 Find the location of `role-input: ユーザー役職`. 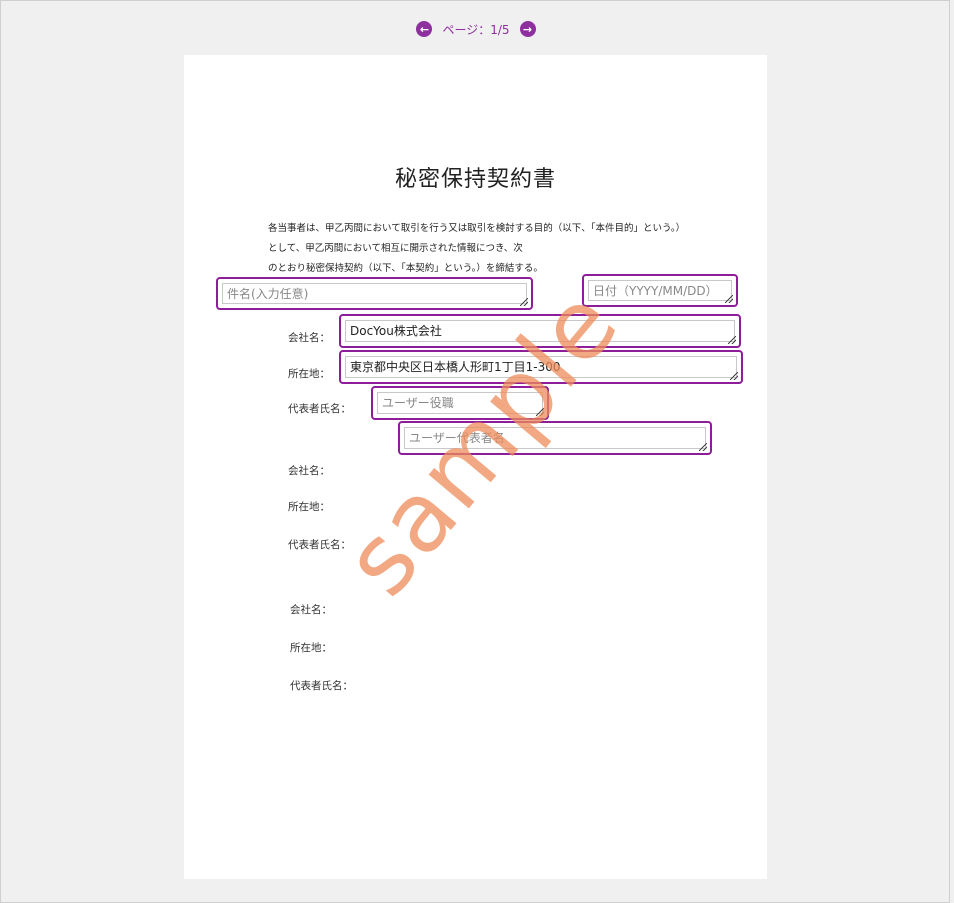

role-input: ユーザー役職 is located at coordinates (460, 403).